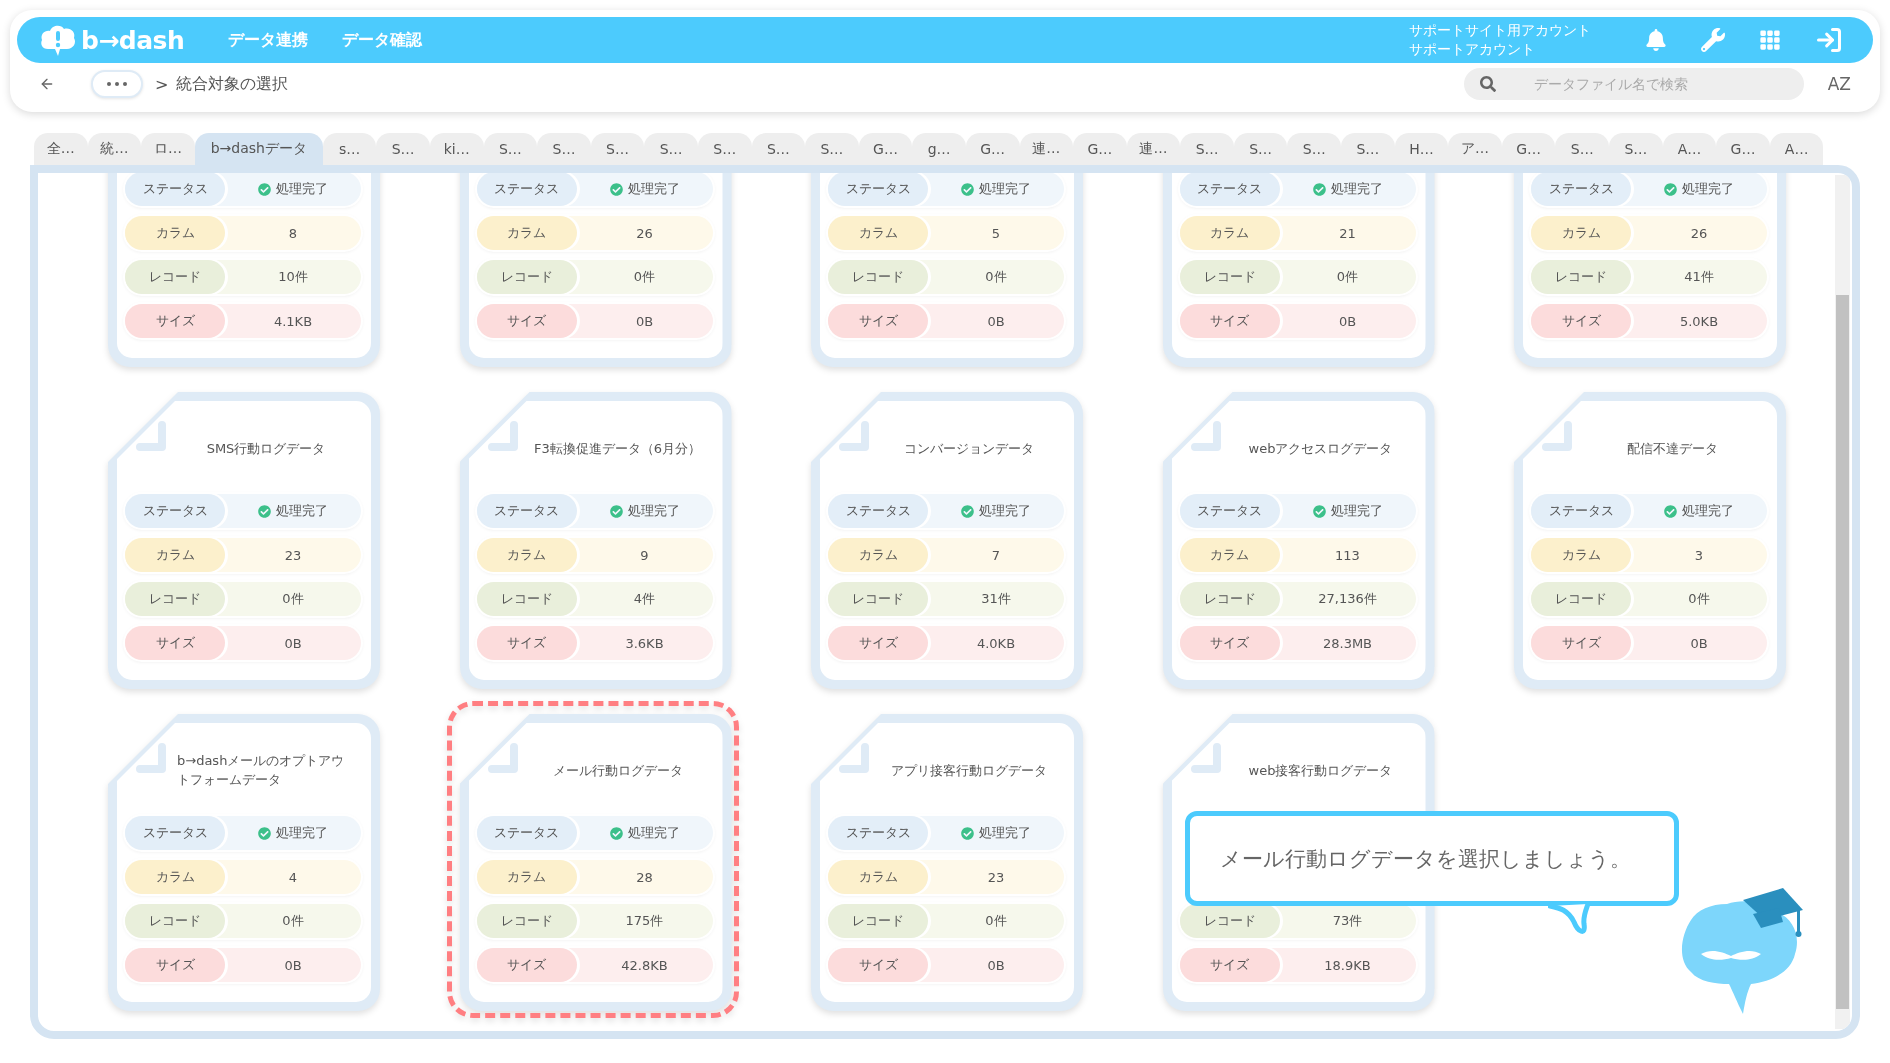  Describe the element at coordinates (1347, 965) in the screenshot. I see `stat-value: 18.9KB` at that location.